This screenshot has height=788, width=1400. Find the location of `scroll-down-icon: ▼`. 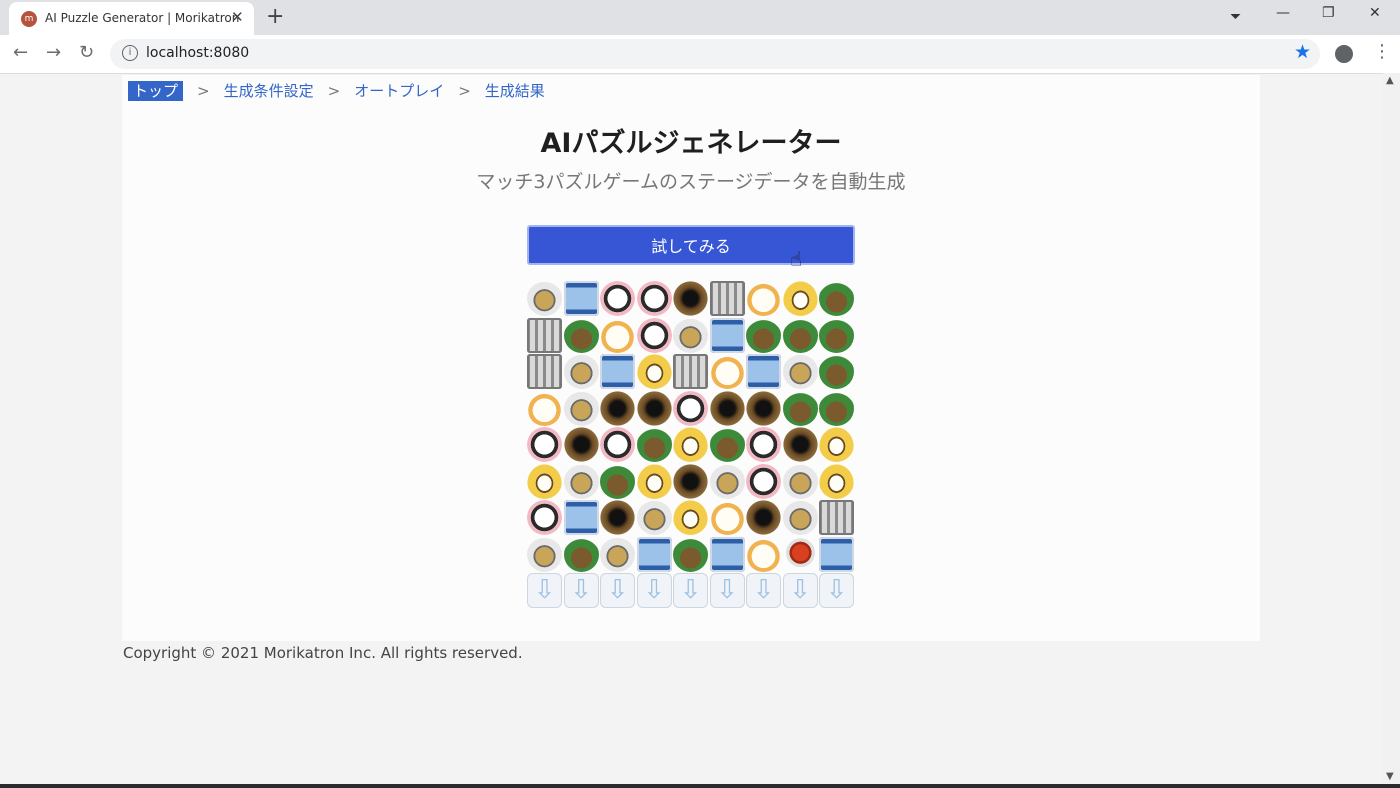

scroll-down-icon: ▼ is located at coordinates (1390, 776).